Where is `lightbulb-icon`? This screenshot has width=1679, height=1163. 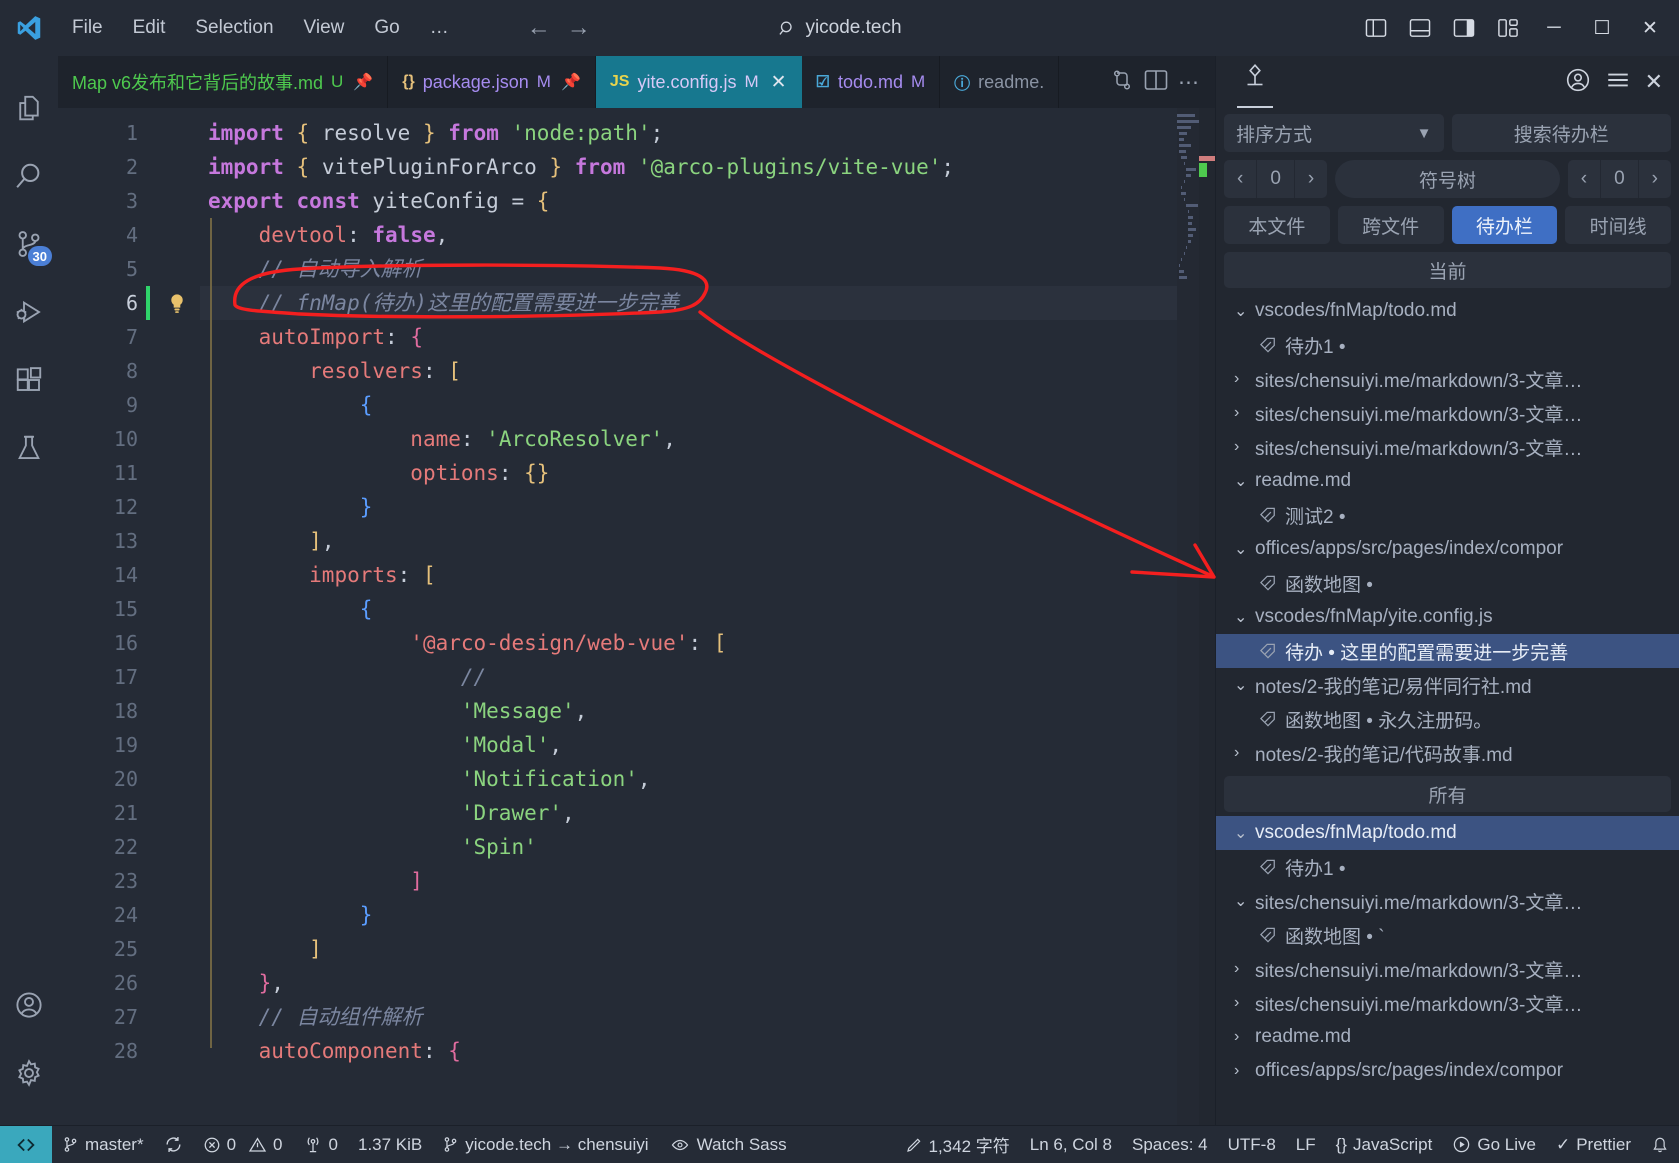
lightbulb-icon is located at coordinates (177, 303).